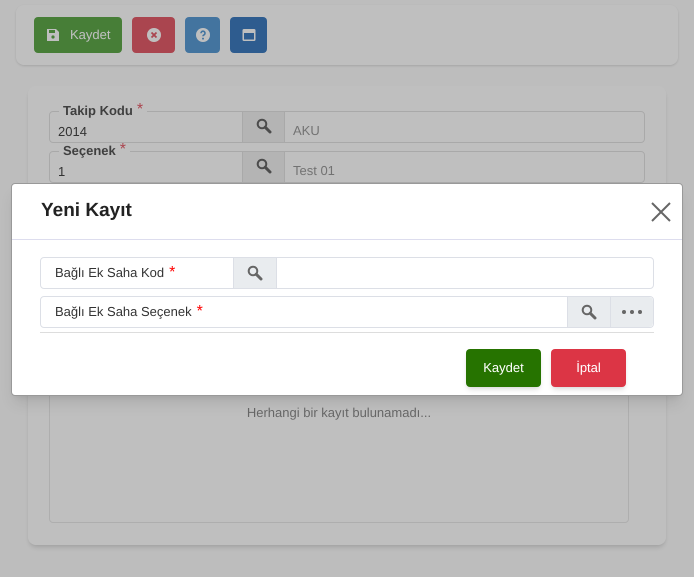 The height and width of the screenshot is (577, 694). I want to click on dialog-title: Yeni Kayıt, so click(86, 211).